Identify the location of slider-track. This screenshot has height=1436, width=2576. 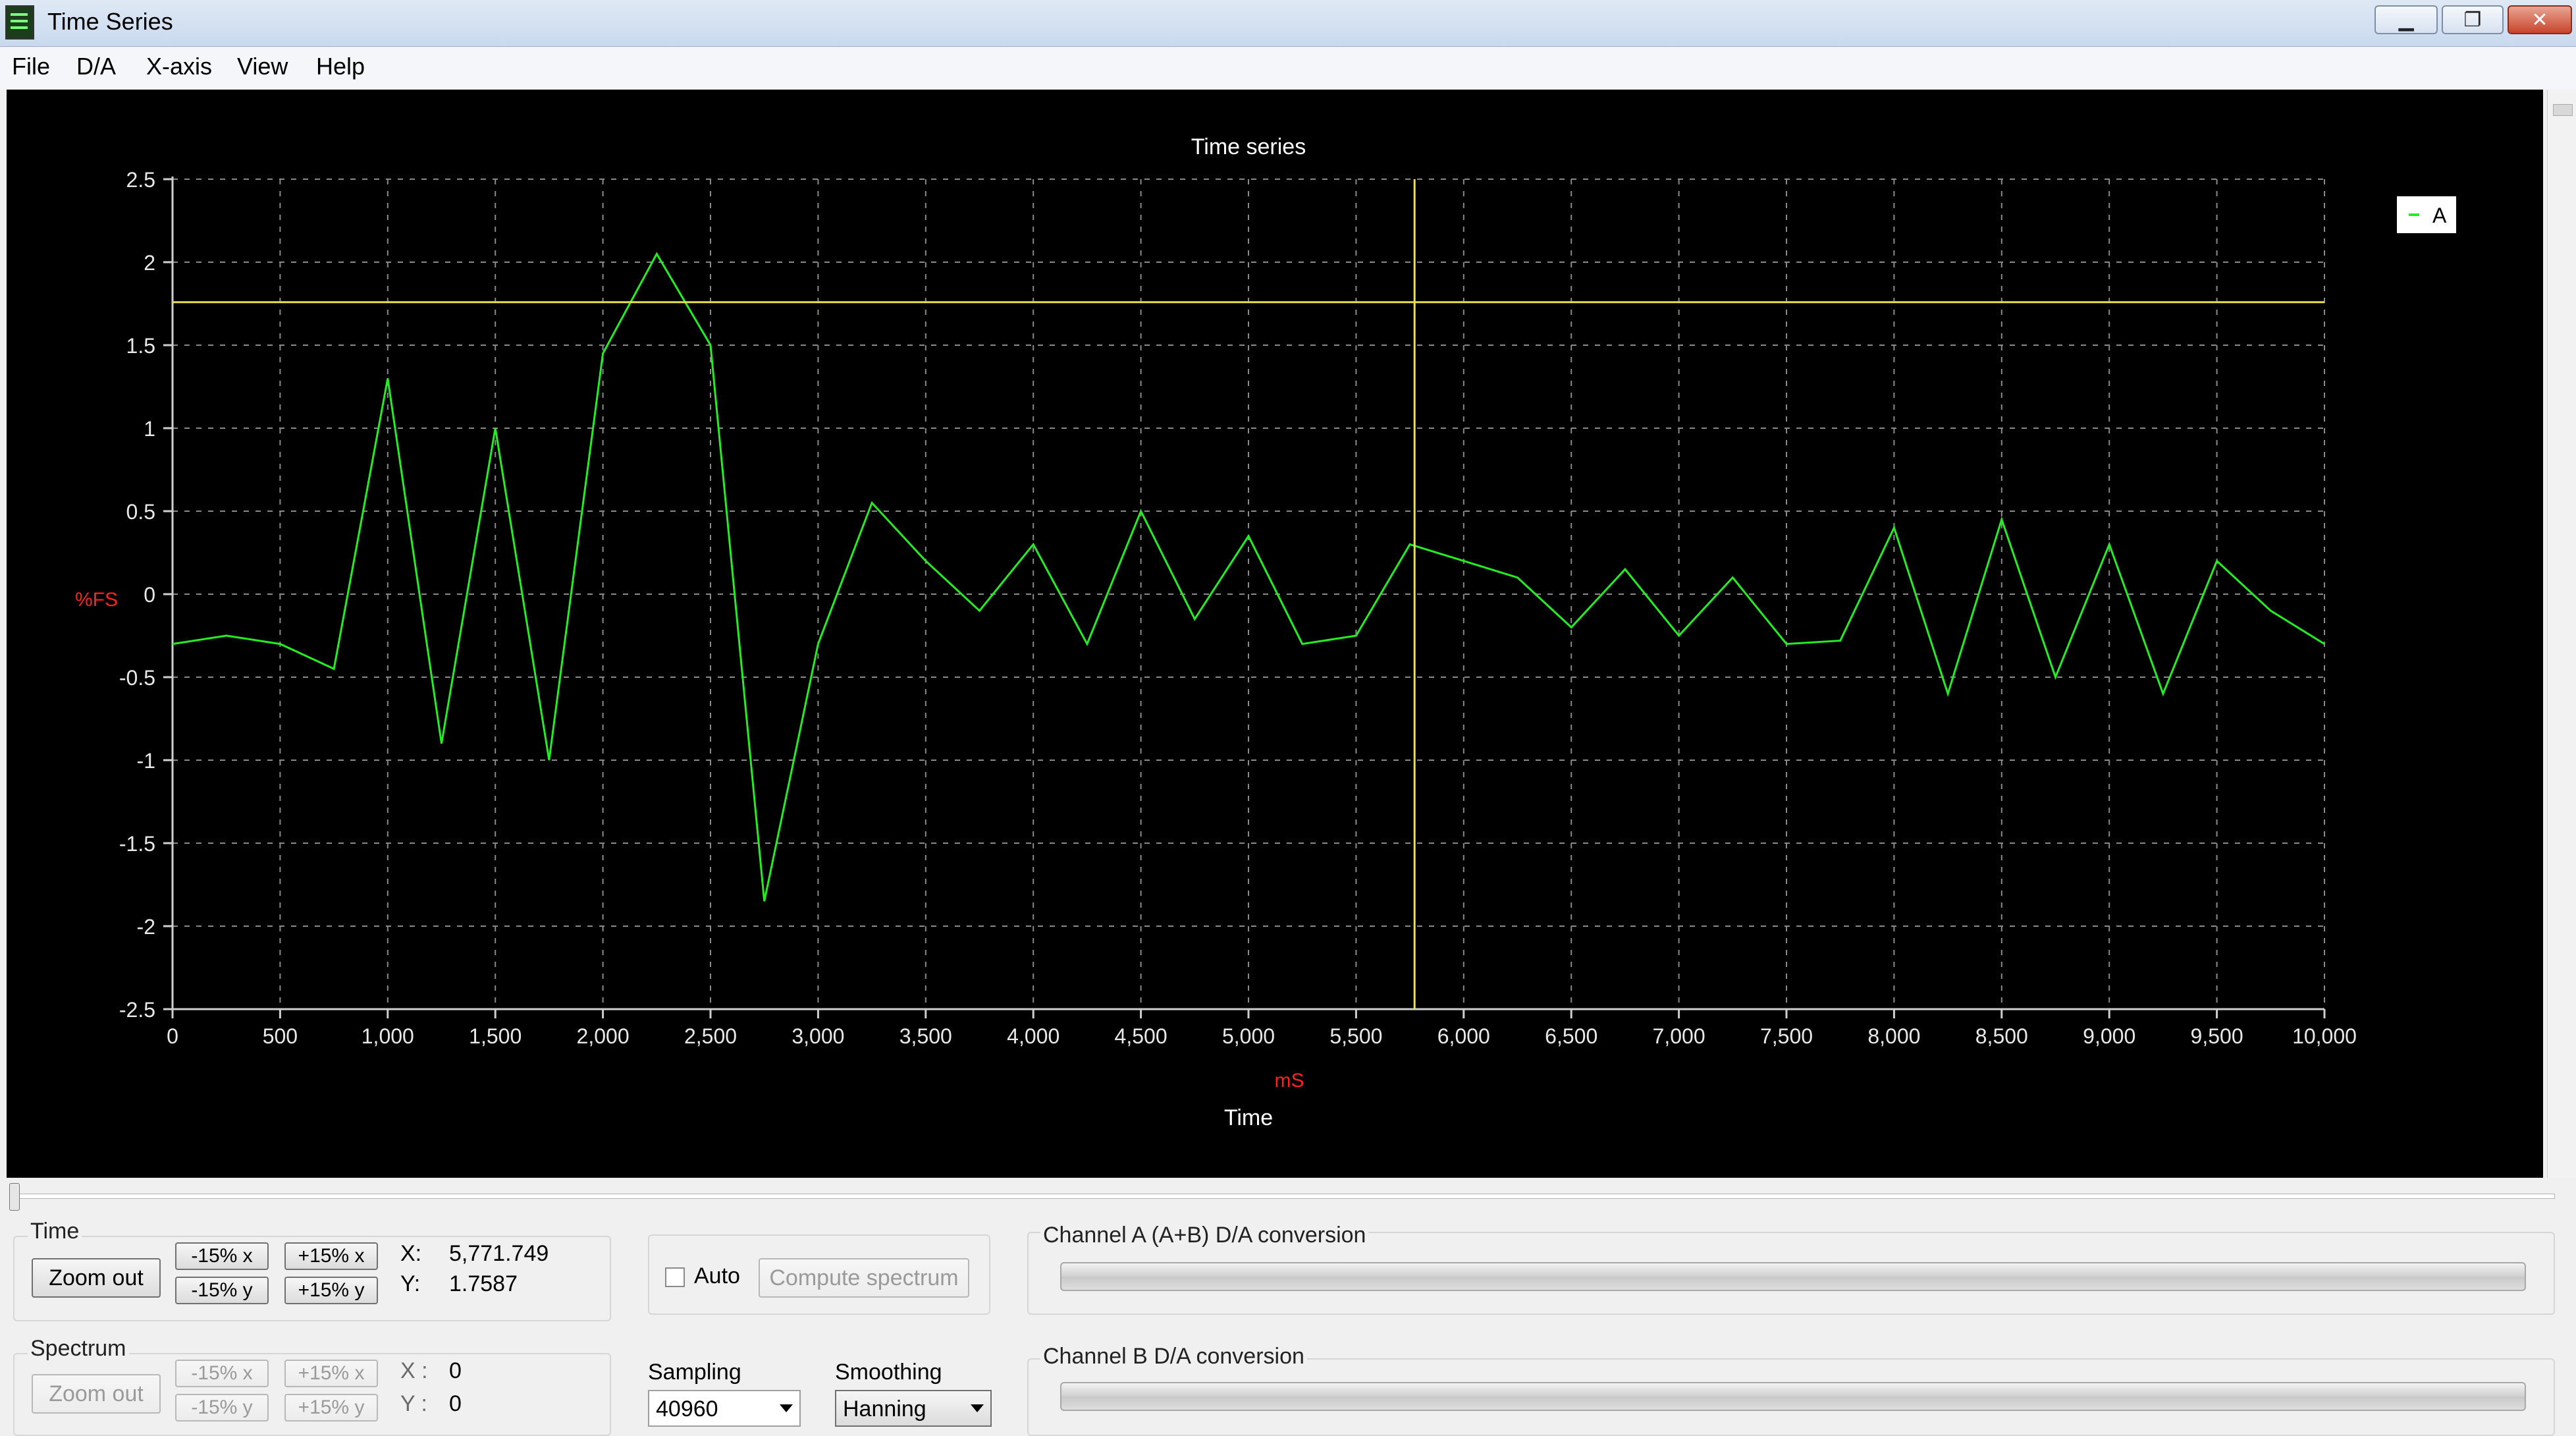
(1283, 1196).